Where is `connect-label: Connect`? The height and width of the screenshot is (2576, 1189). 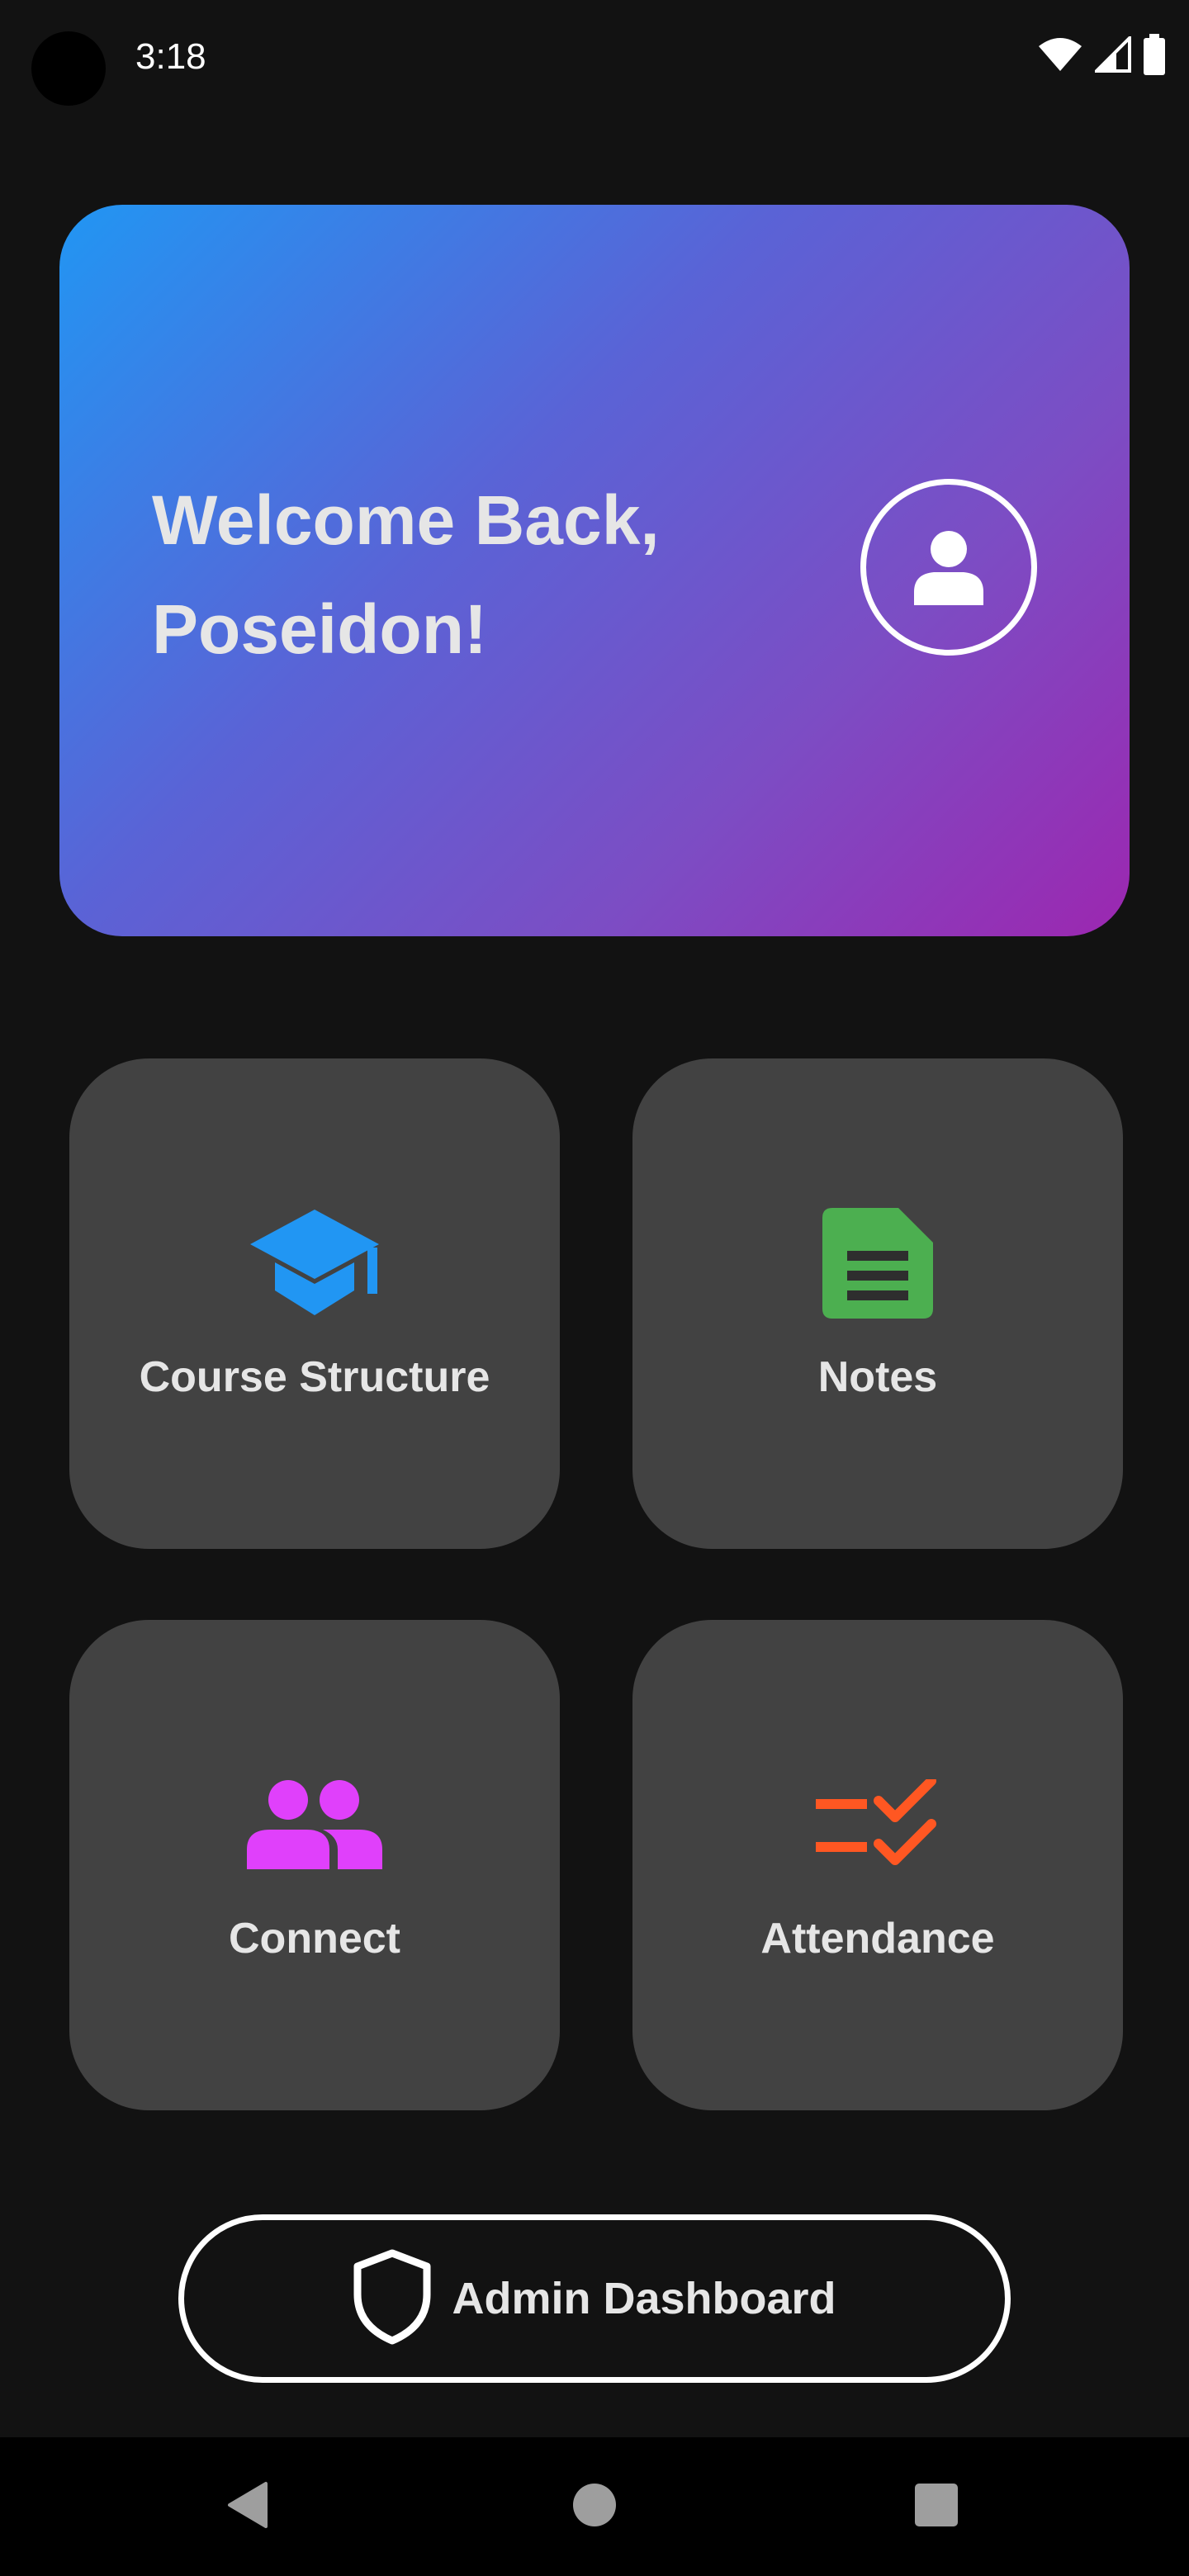
connect-label: Connect is located at coordinates (314, 1939).